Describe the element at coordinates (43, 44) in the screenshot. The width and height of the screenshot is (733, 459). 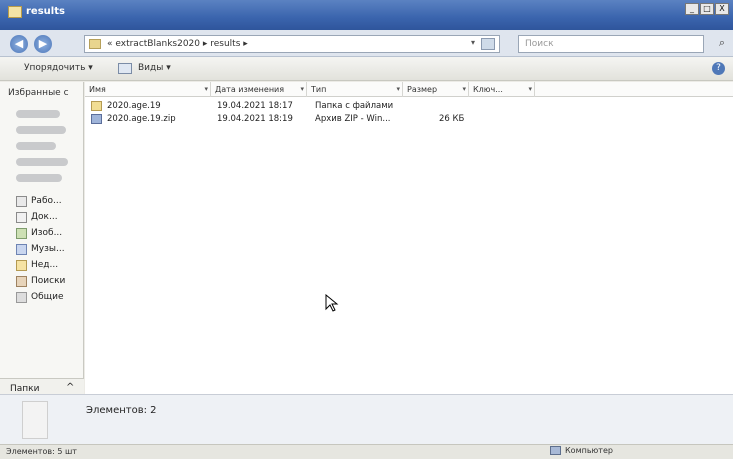
I see `forward-arrow-icon: ▶` at that location.